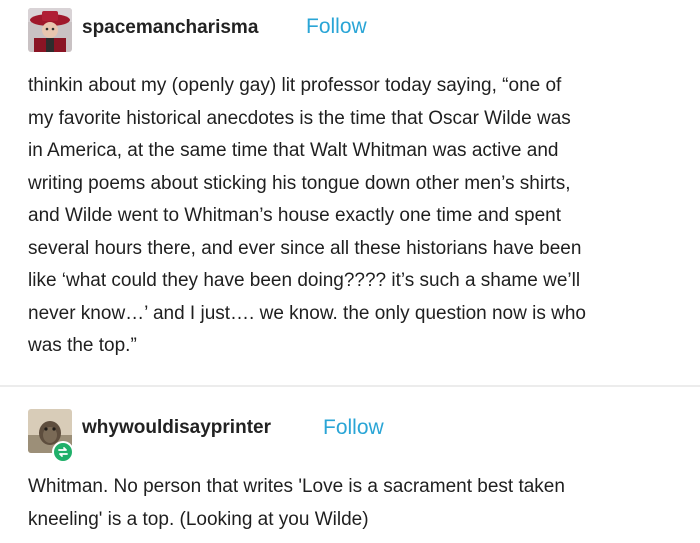  I want to click on username: whywouldisayprinter, so click(176, 428).